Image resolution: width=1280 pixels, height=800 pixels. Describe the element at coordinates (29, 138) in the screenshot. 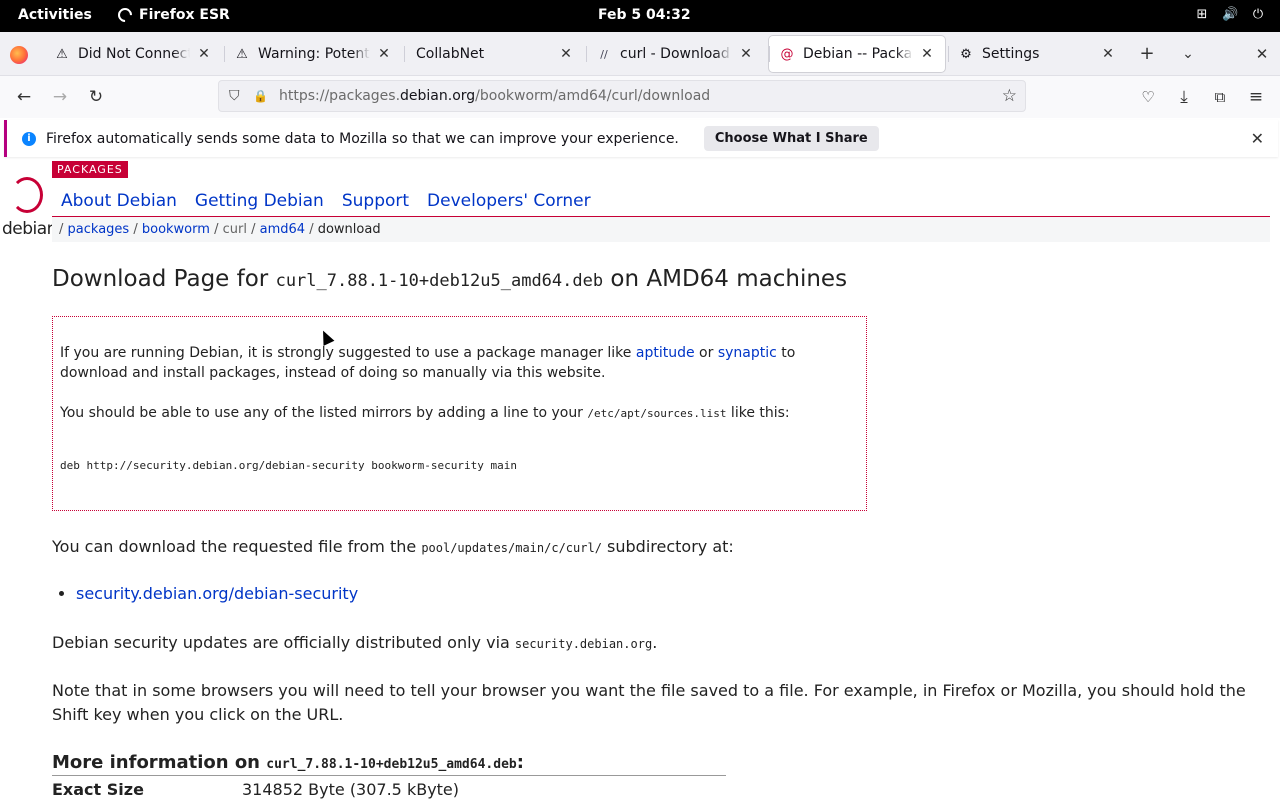

I see `info-icon: i` at that location.